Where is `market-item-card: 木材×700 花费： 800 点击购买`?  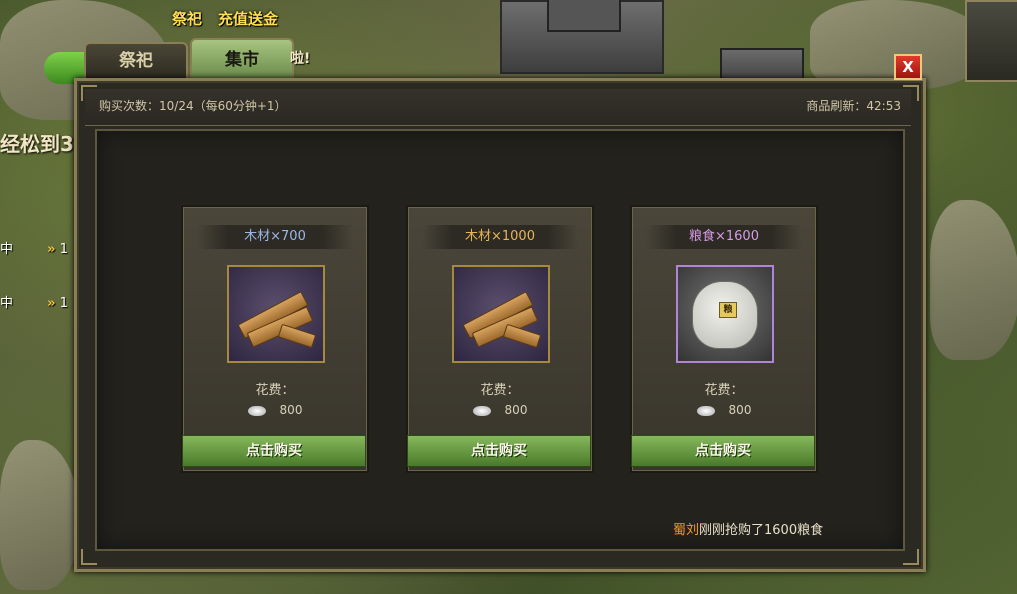 market-item-card: 木材×700 花费： 800 点击购买 is located at coordinates (275, 339).